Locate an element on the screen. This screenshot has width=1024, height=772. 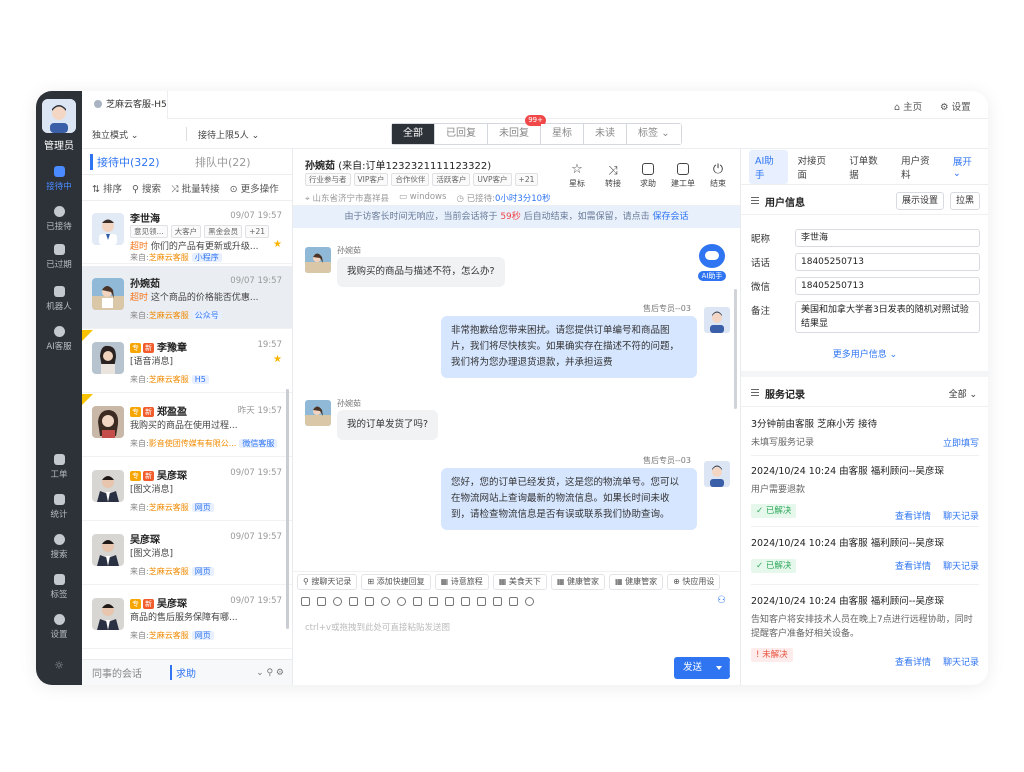
emoji-icon is located at coordinates (337, 601).